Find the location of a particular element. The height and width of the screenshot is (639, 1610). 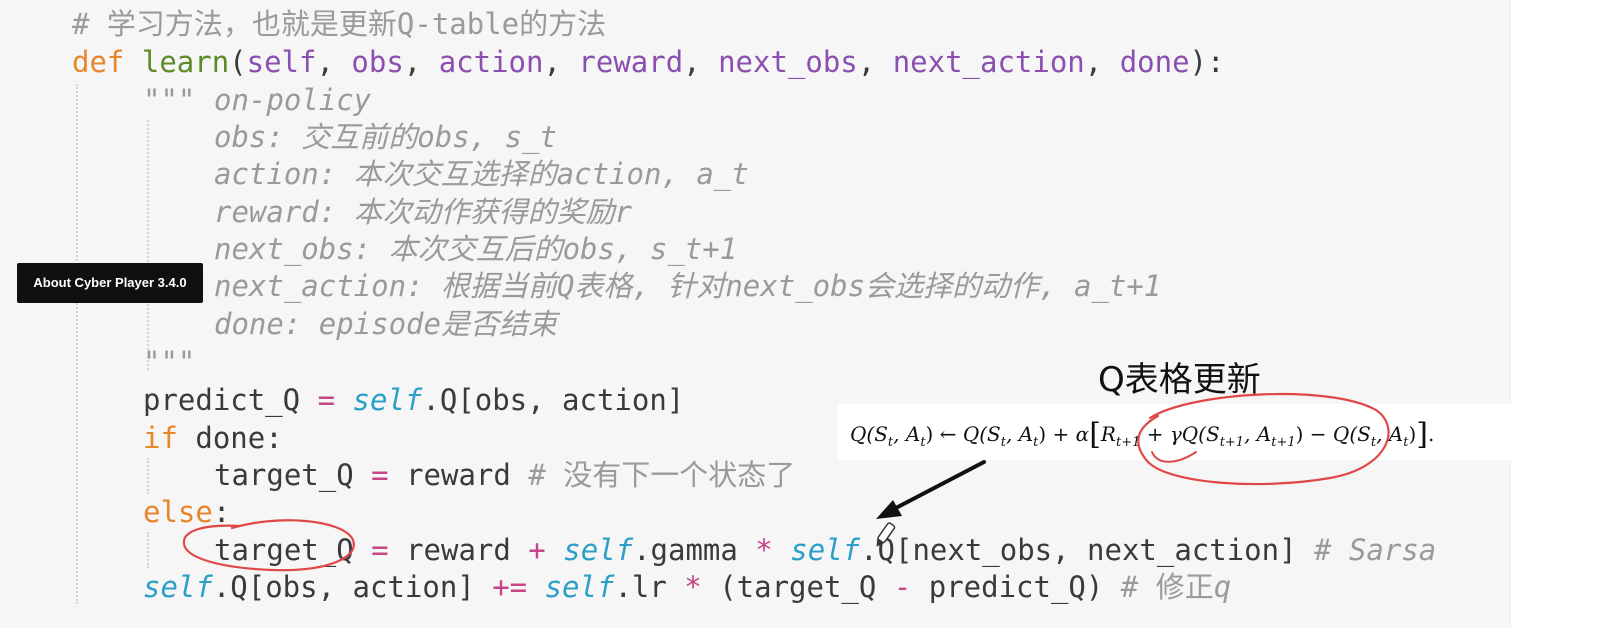

var-predict-q: predict_Q is located at coordinates (222, 400).